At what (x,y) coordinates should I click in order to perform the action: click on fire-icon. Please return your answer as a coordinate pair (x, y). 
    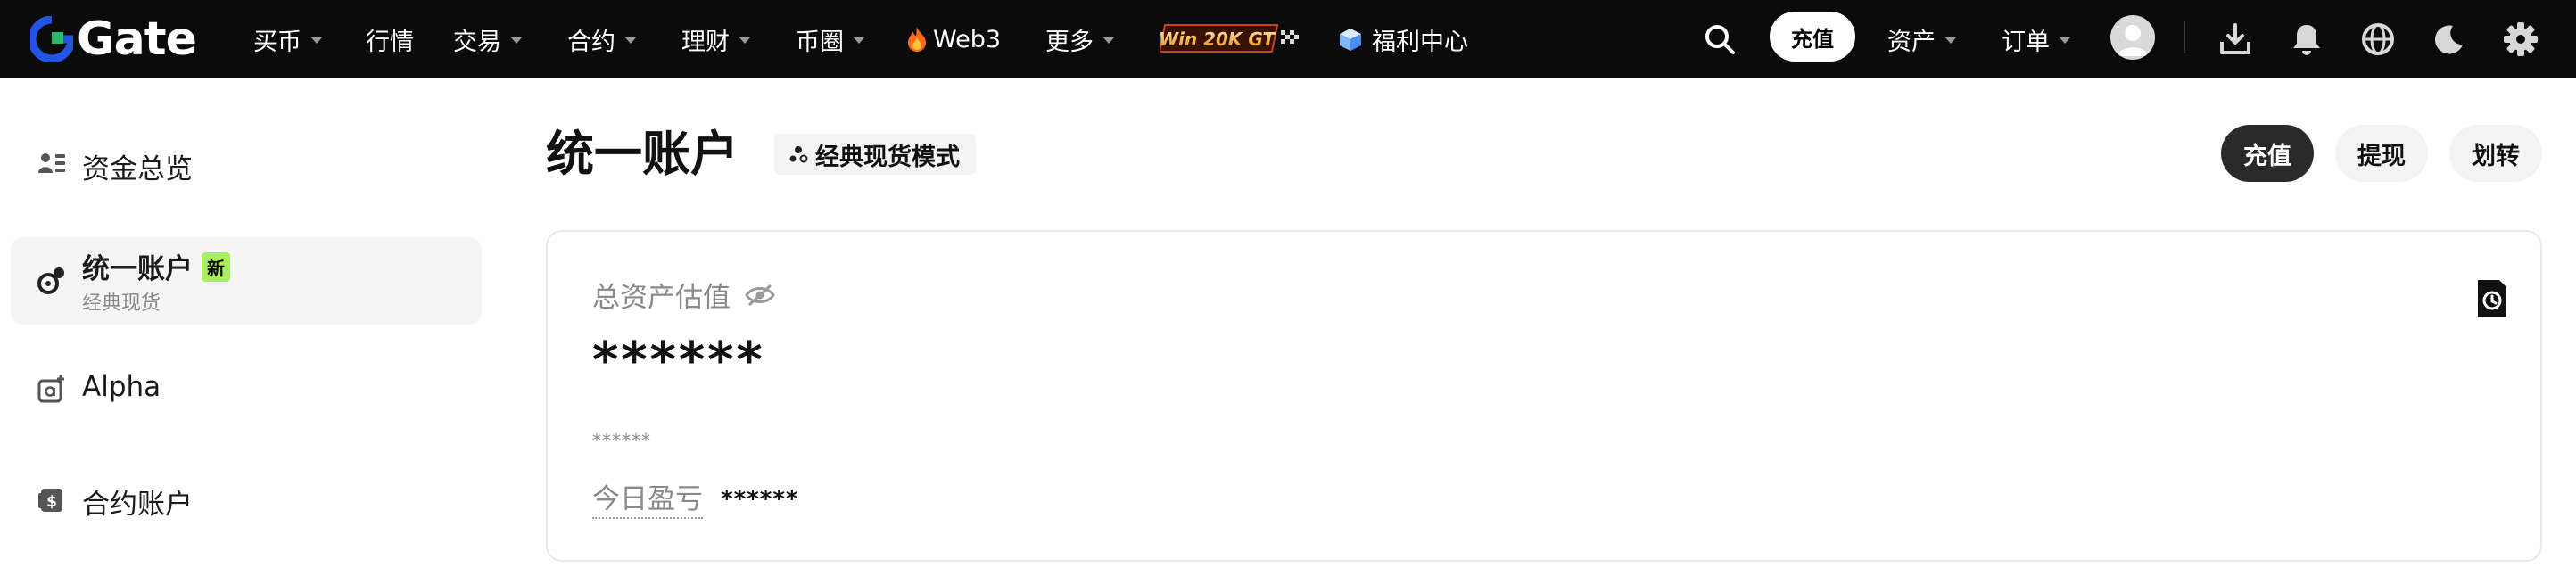
    Looking at the image, I should click on (917, 39).